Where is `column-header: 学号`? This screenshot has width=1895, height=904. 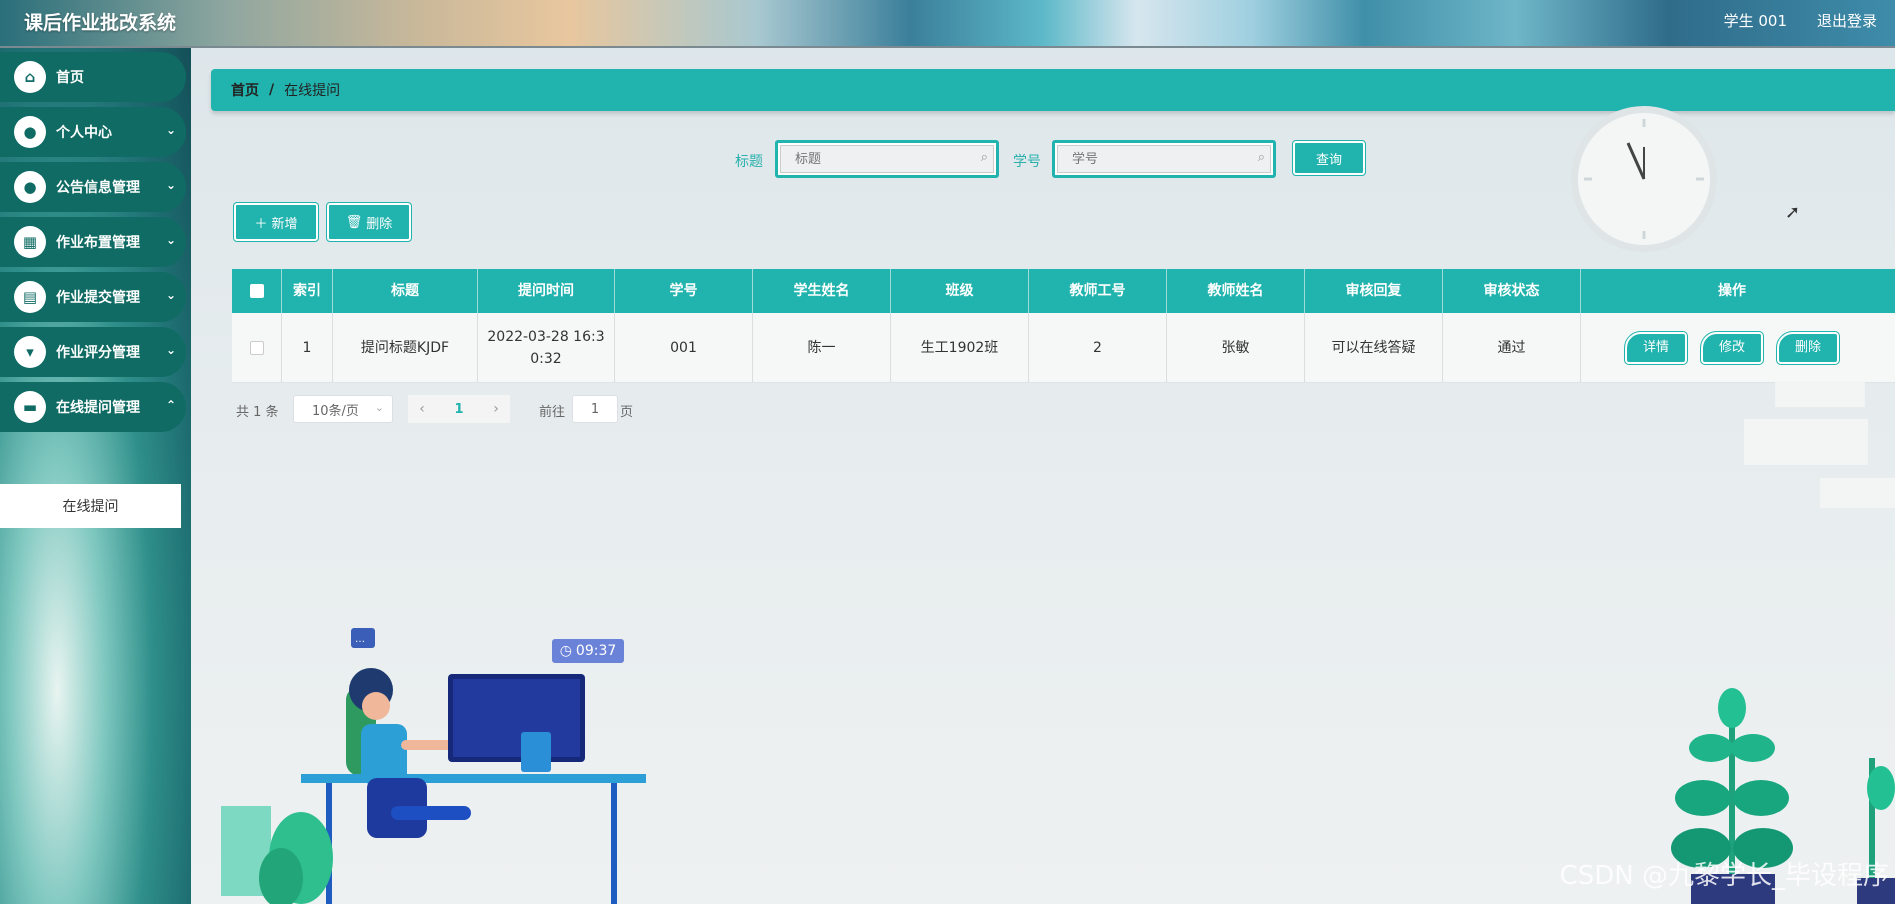
column-header: 学号 is located at coordinates (684, 291).